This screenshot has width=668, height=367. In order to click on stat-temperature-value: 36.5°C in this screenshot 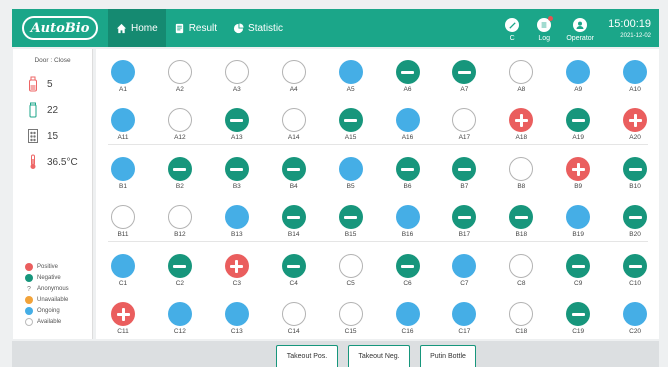, I will do `click(62, 162)`.